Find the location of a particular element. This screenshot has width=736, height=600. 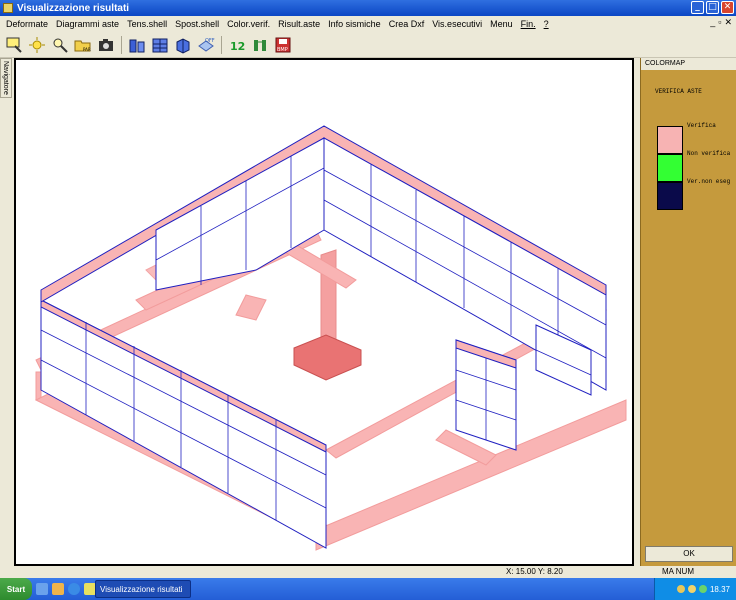

svg-text: PAR is located at coordinates (87, 49).